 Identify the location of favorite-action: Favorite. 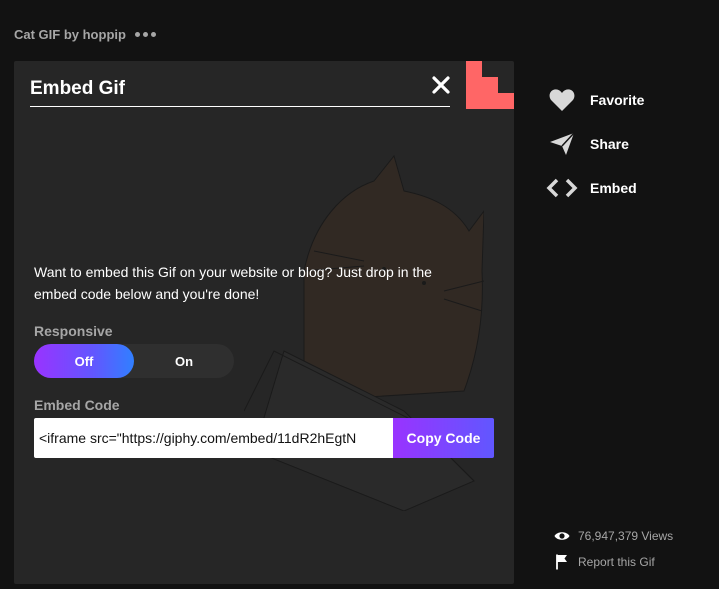
(594, 100).